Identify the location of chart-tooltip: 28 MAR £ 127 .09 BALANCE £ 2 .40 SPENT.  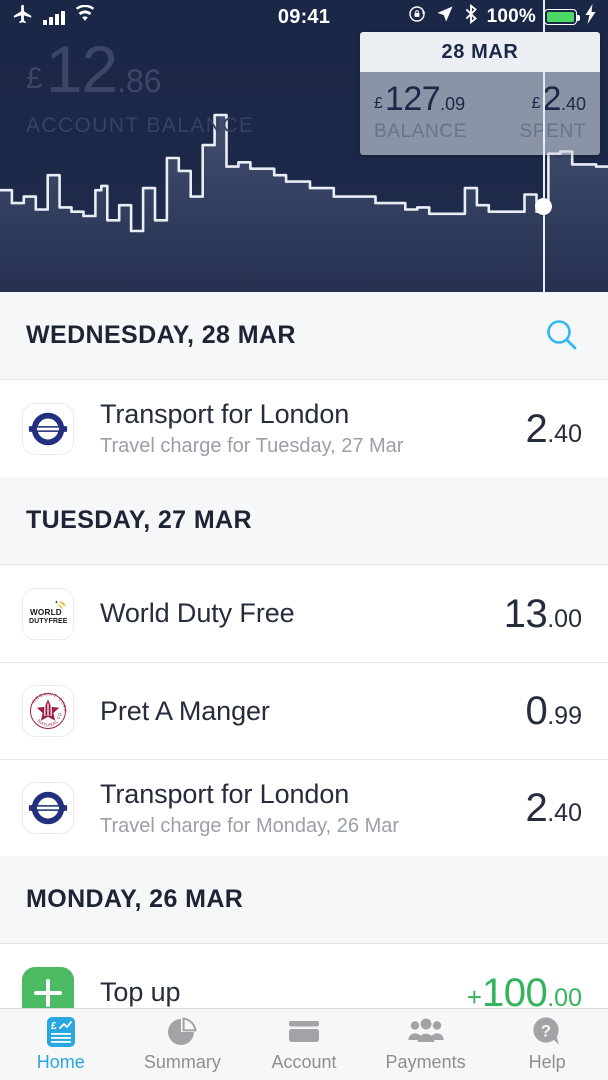
(480, 93).